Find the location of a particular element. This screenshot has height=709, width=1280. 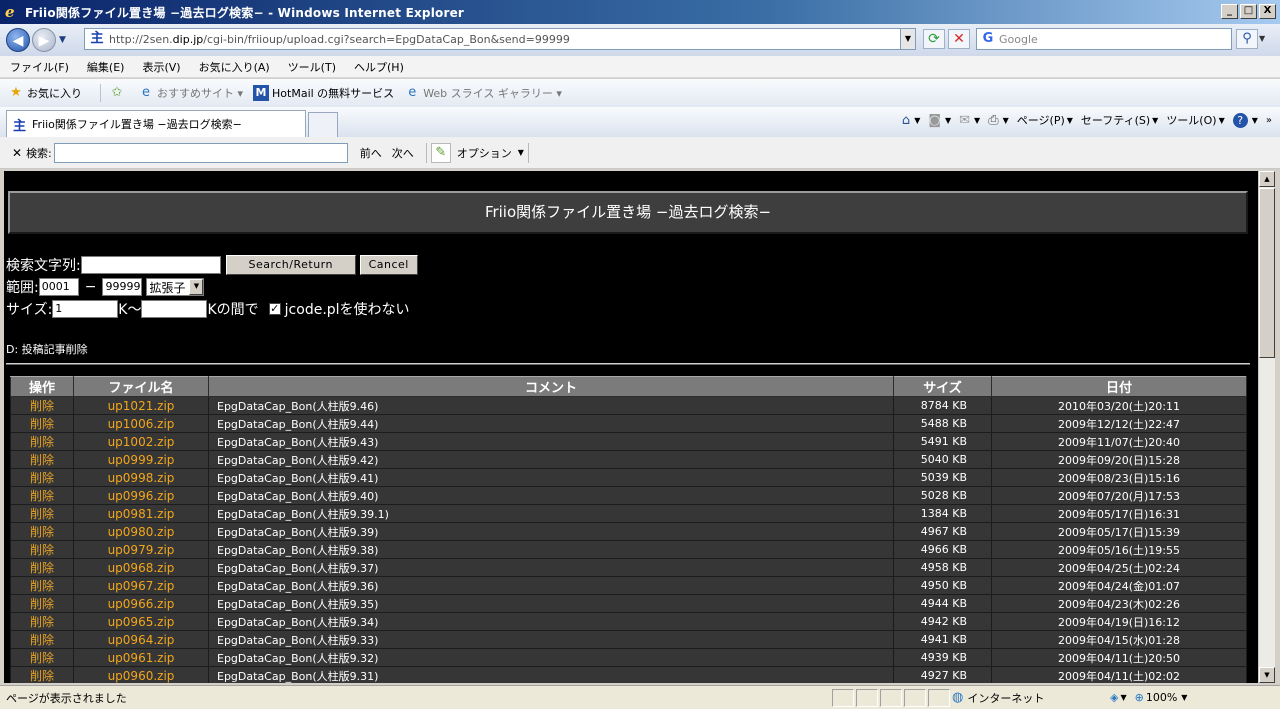

file-link: up1021.zip is located at coordinates (141, 405).